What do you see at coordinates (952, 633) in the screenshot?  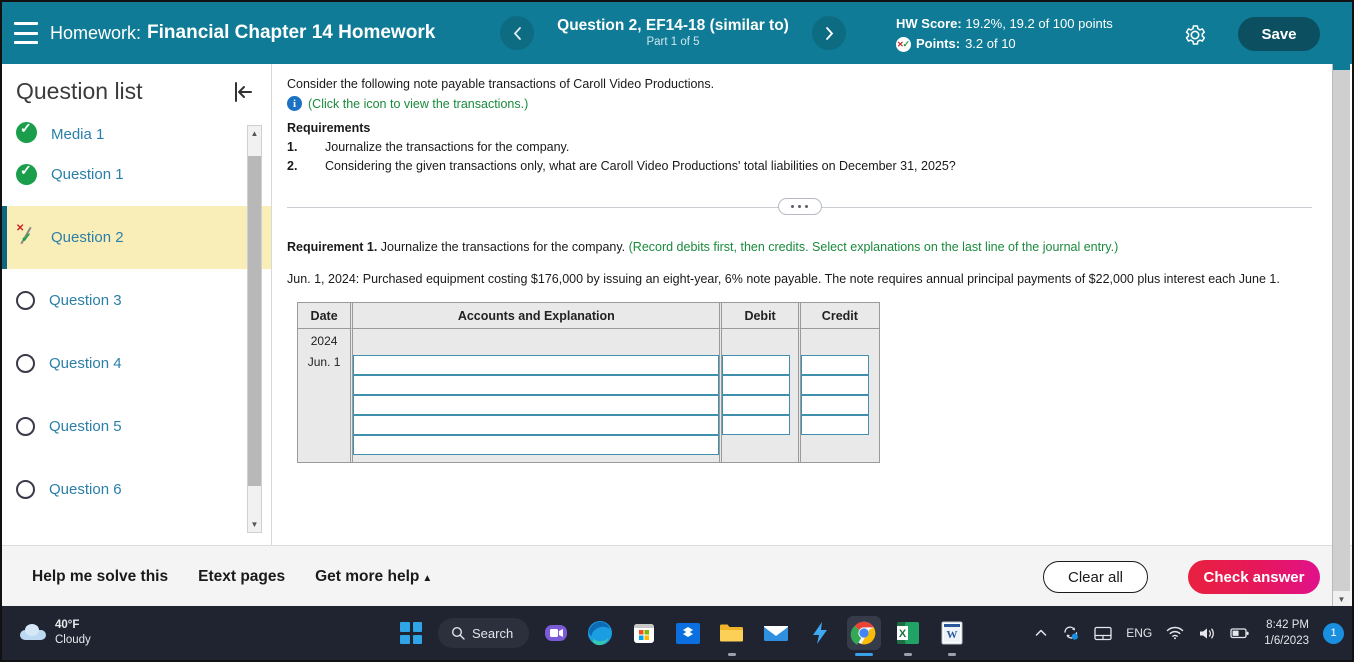 I see `word-icon: W` at bounding box center [952, 633].